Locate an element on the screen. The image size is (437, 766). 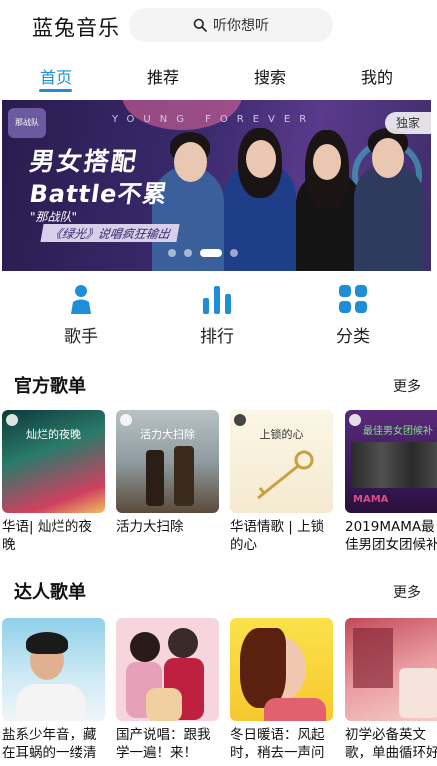
playlist-title: 国产说唱：跟我学一遍！来！ is located at coordinates (163, 744).